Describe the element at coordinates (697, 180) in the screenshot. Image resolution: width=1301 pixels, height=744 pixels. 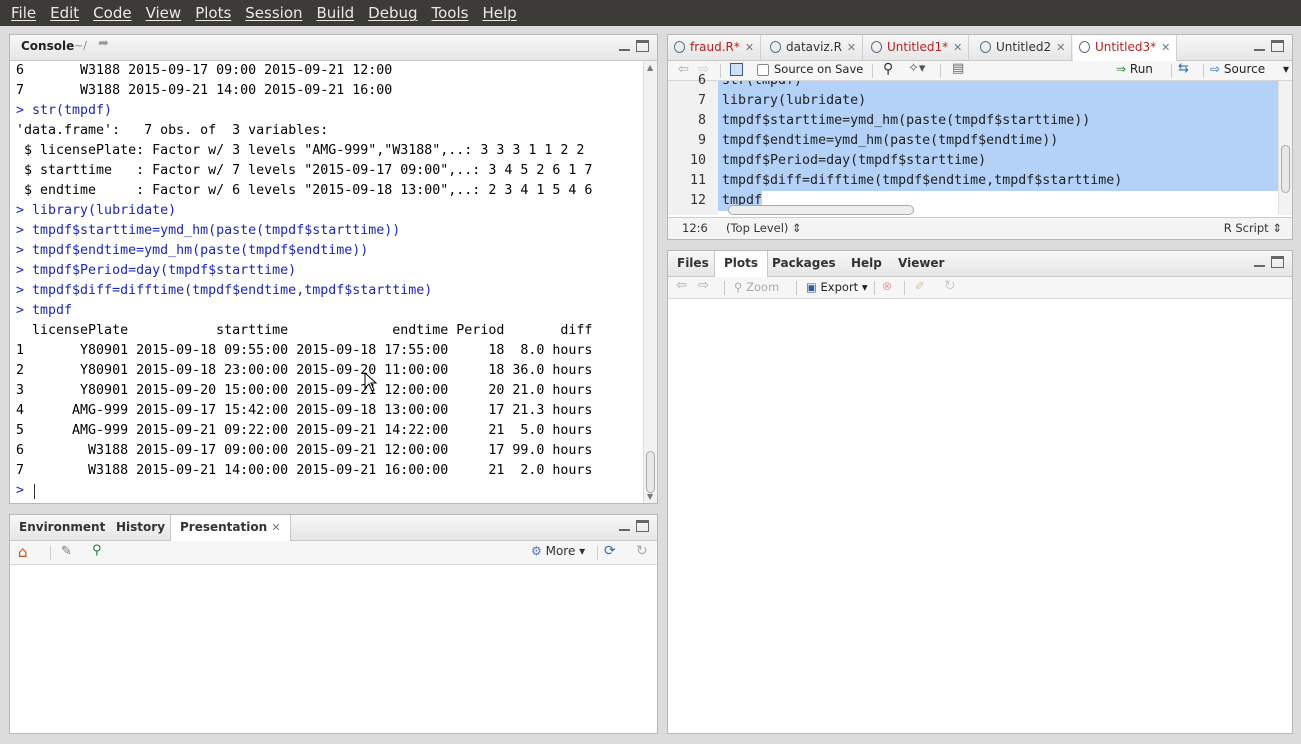
I see `line-number: 11` at that location.